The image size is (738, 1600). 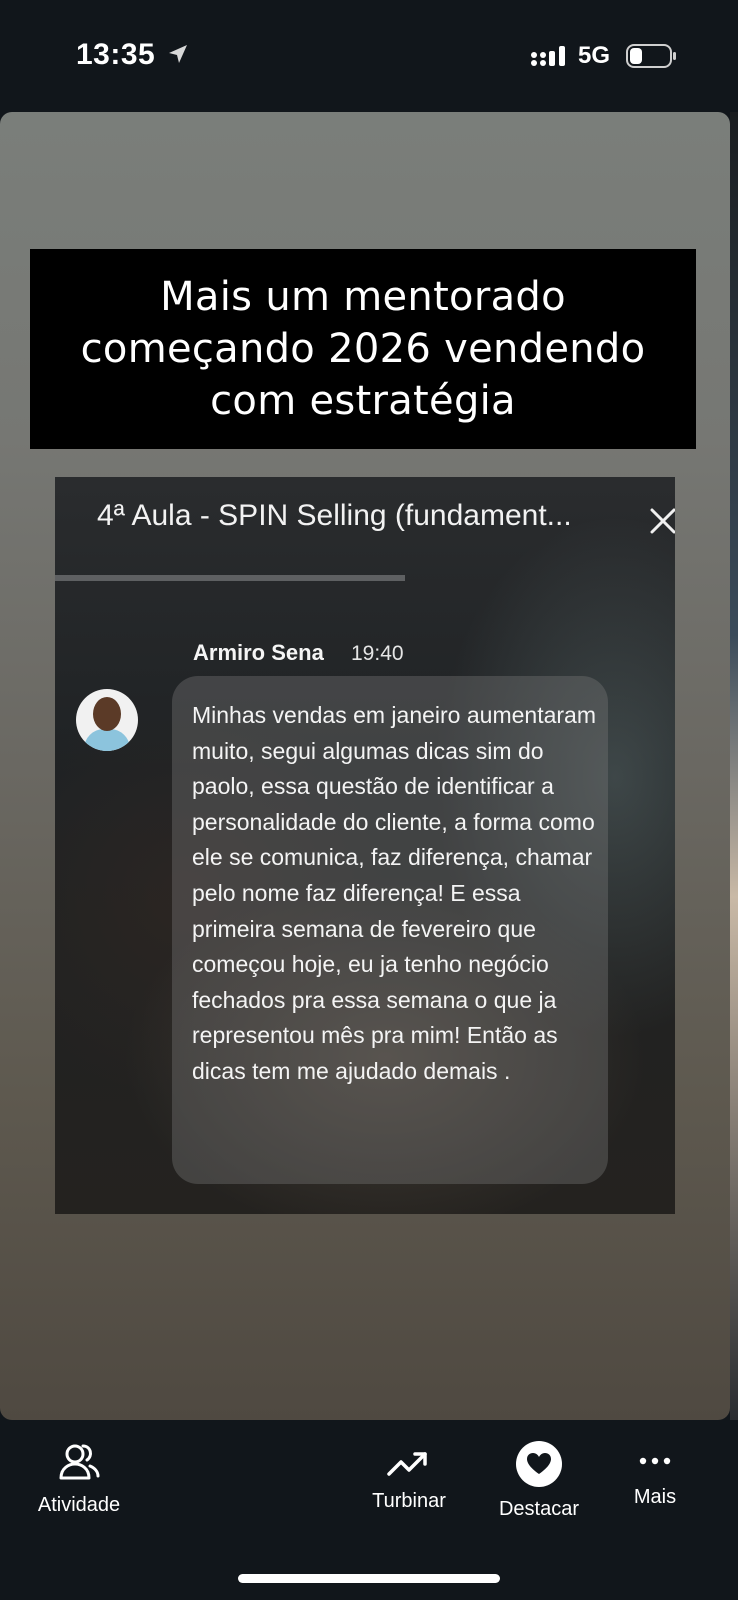 What do you see at coordinates (79, 1462) in the screenshot?
I see `activity-icon` at bounding box center [79, 1462].